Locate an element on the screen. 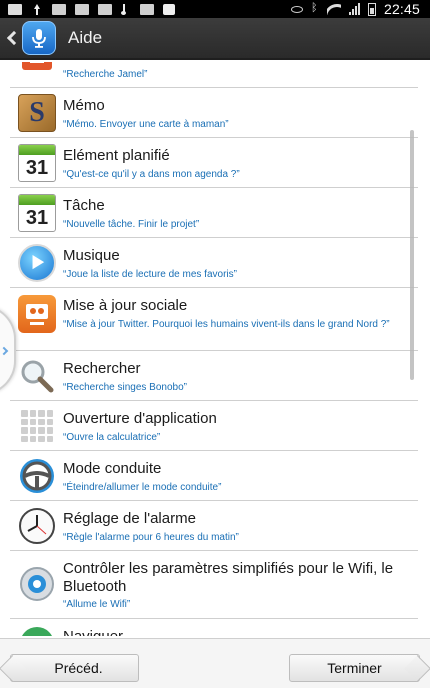 The height and width of the screenshot is (688, 430). list-item-title: Ouverture d'application is located at coordinates (140, 418).